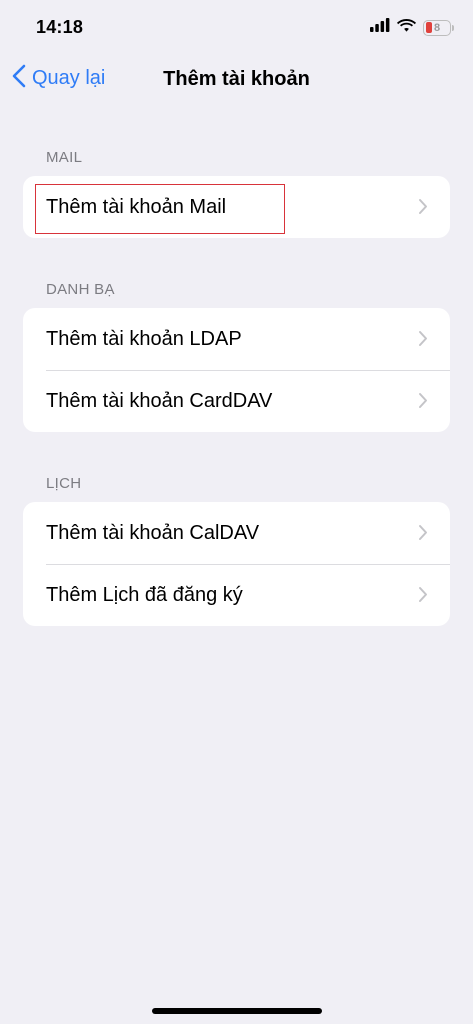 The image size is (473, 1024). I want to click on row-label: Thêm tài khoản LDAP, so click(144, 338).